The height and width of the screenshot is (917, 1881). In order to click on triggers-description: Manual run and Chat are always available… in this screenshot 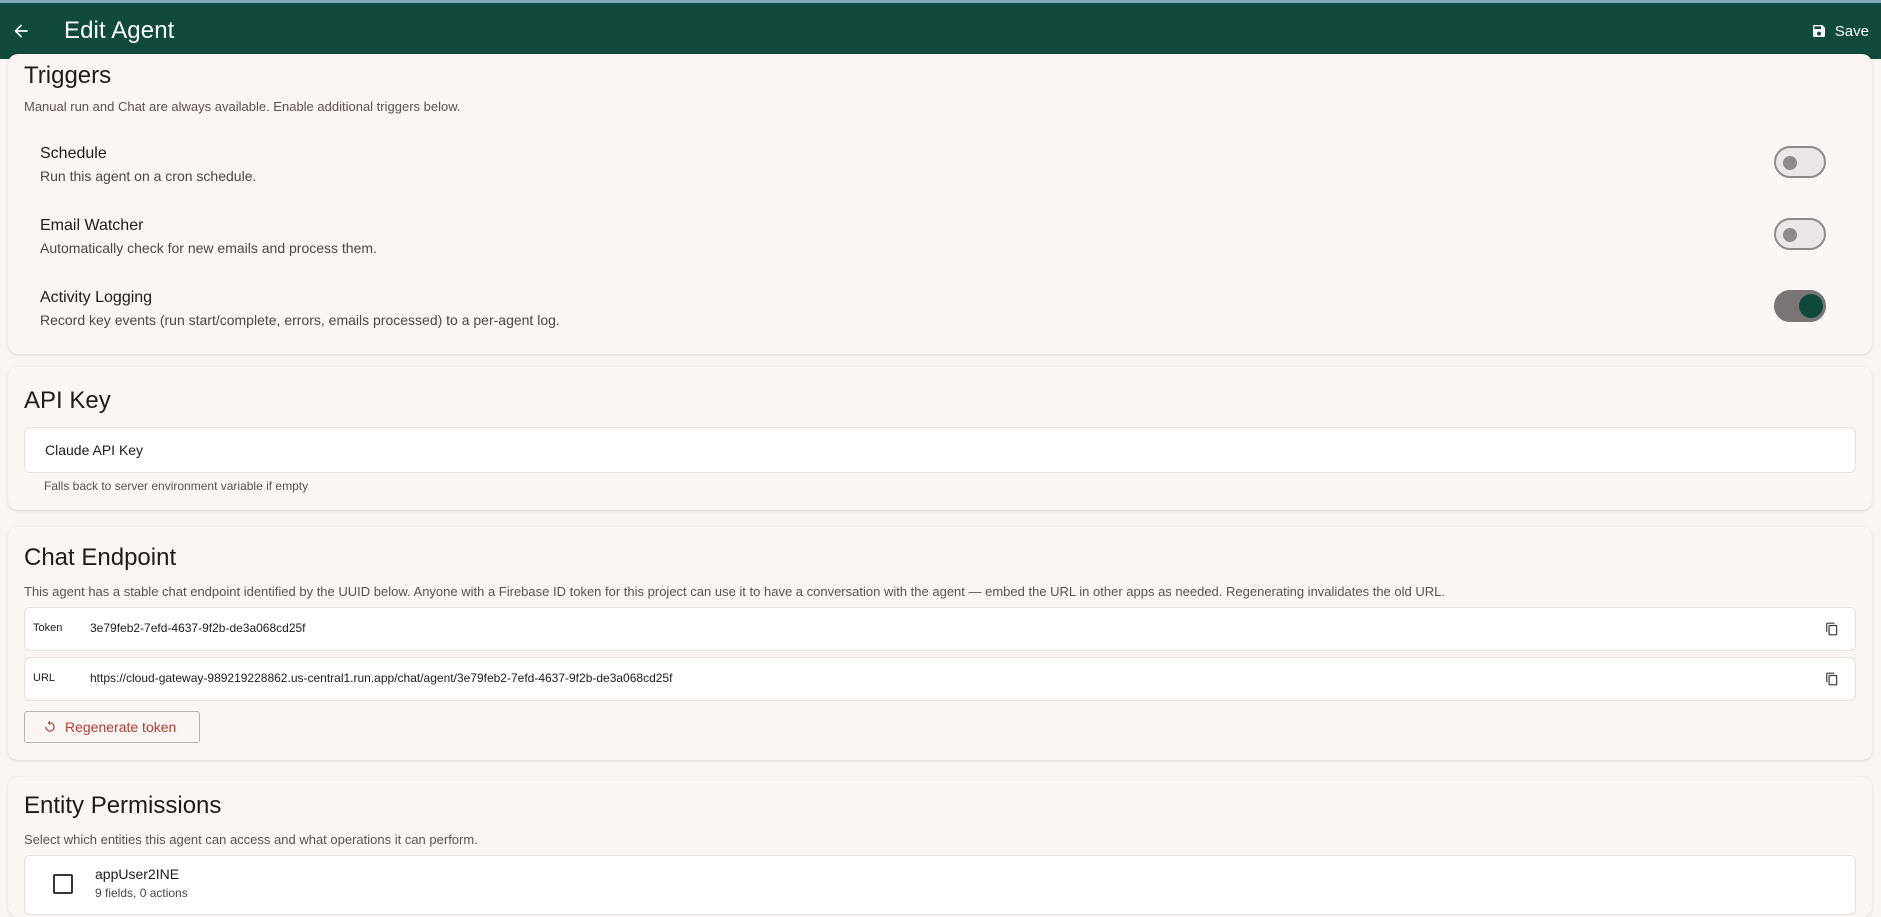, I will do `click(242, 106)`.